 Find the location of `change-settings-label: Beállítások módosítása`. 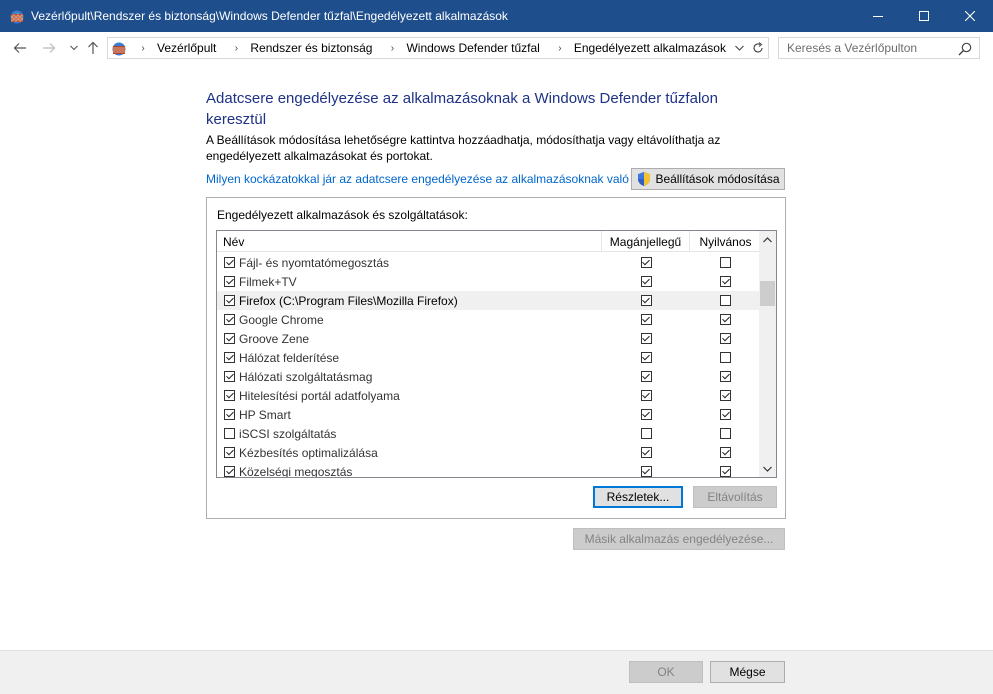

change-settings-label: Beállítások módosítása is located at coordinates (717, 179).